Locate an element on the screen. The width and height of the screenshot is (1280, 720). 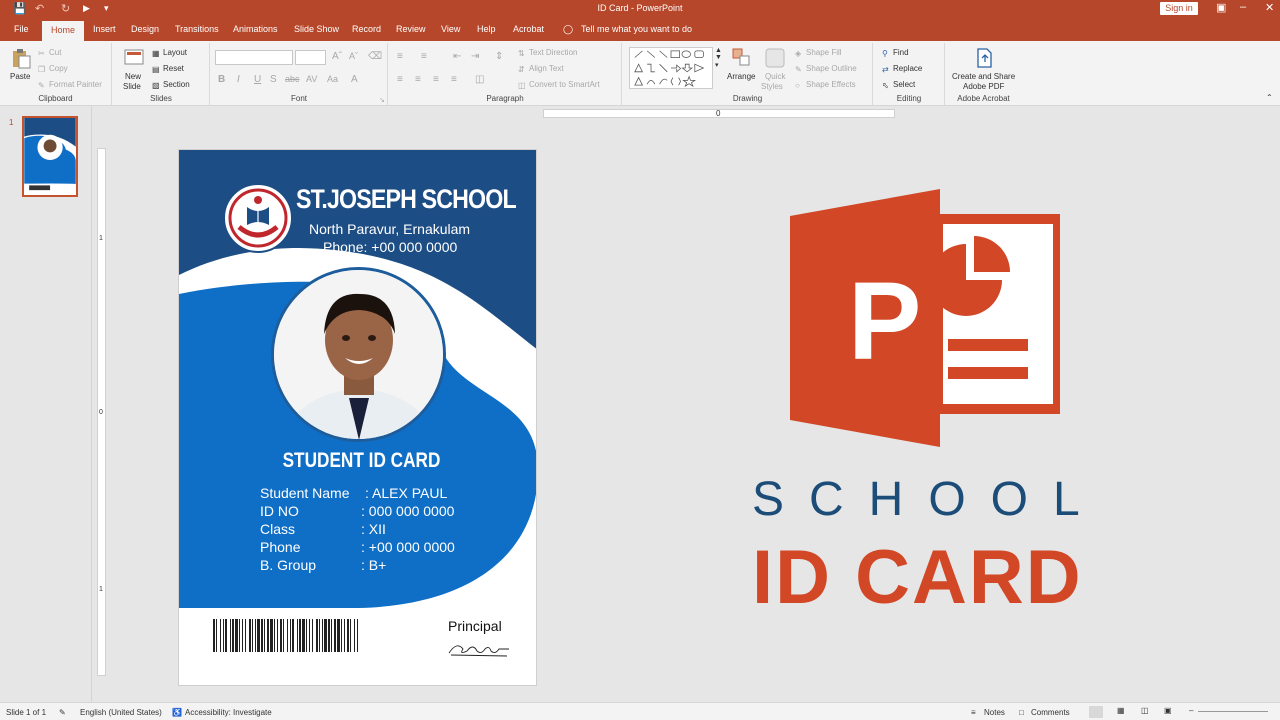
layout-button: ▦ Layout is located at coordinates (169, 53).